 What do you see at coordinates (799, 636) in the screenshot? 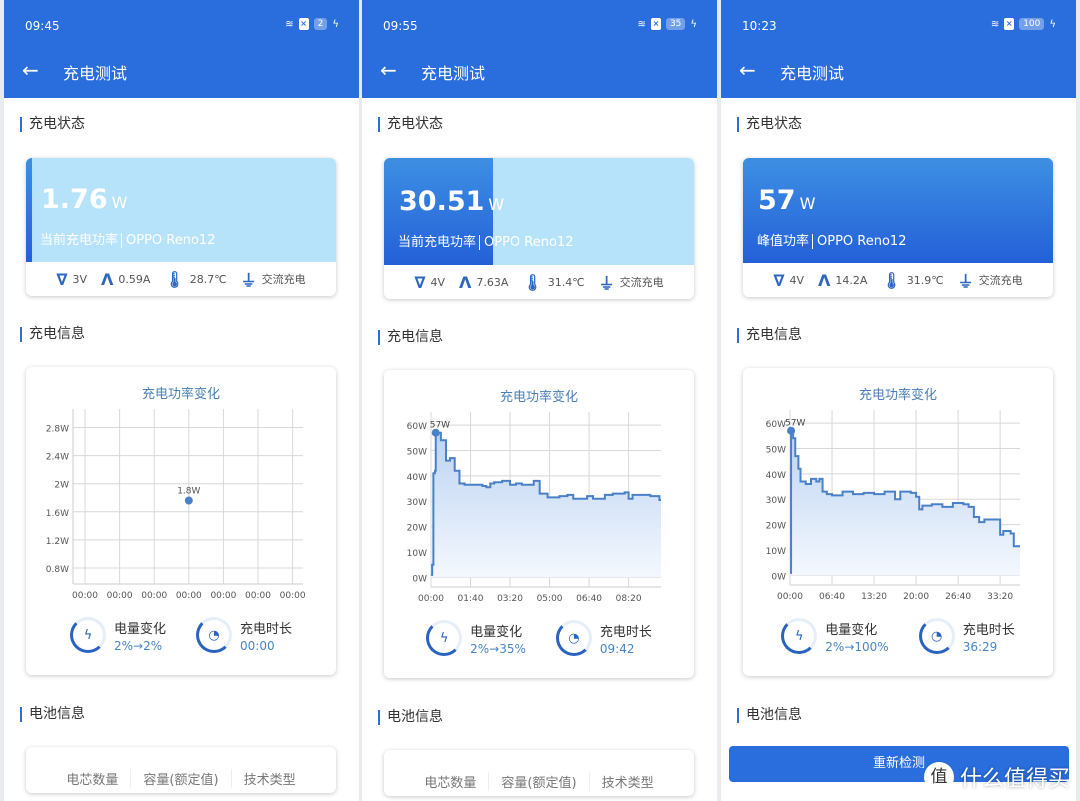
I see `lightning-icon: ϟ` at bounding box center [799, 636].